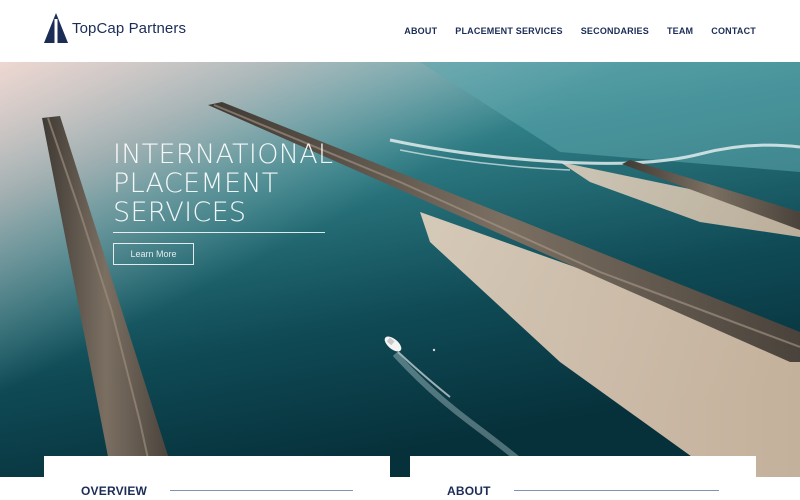  What do you see at coordinates (219, 232) in the screenshot?
I see `hero-divider` at bounding box center [219, 232].